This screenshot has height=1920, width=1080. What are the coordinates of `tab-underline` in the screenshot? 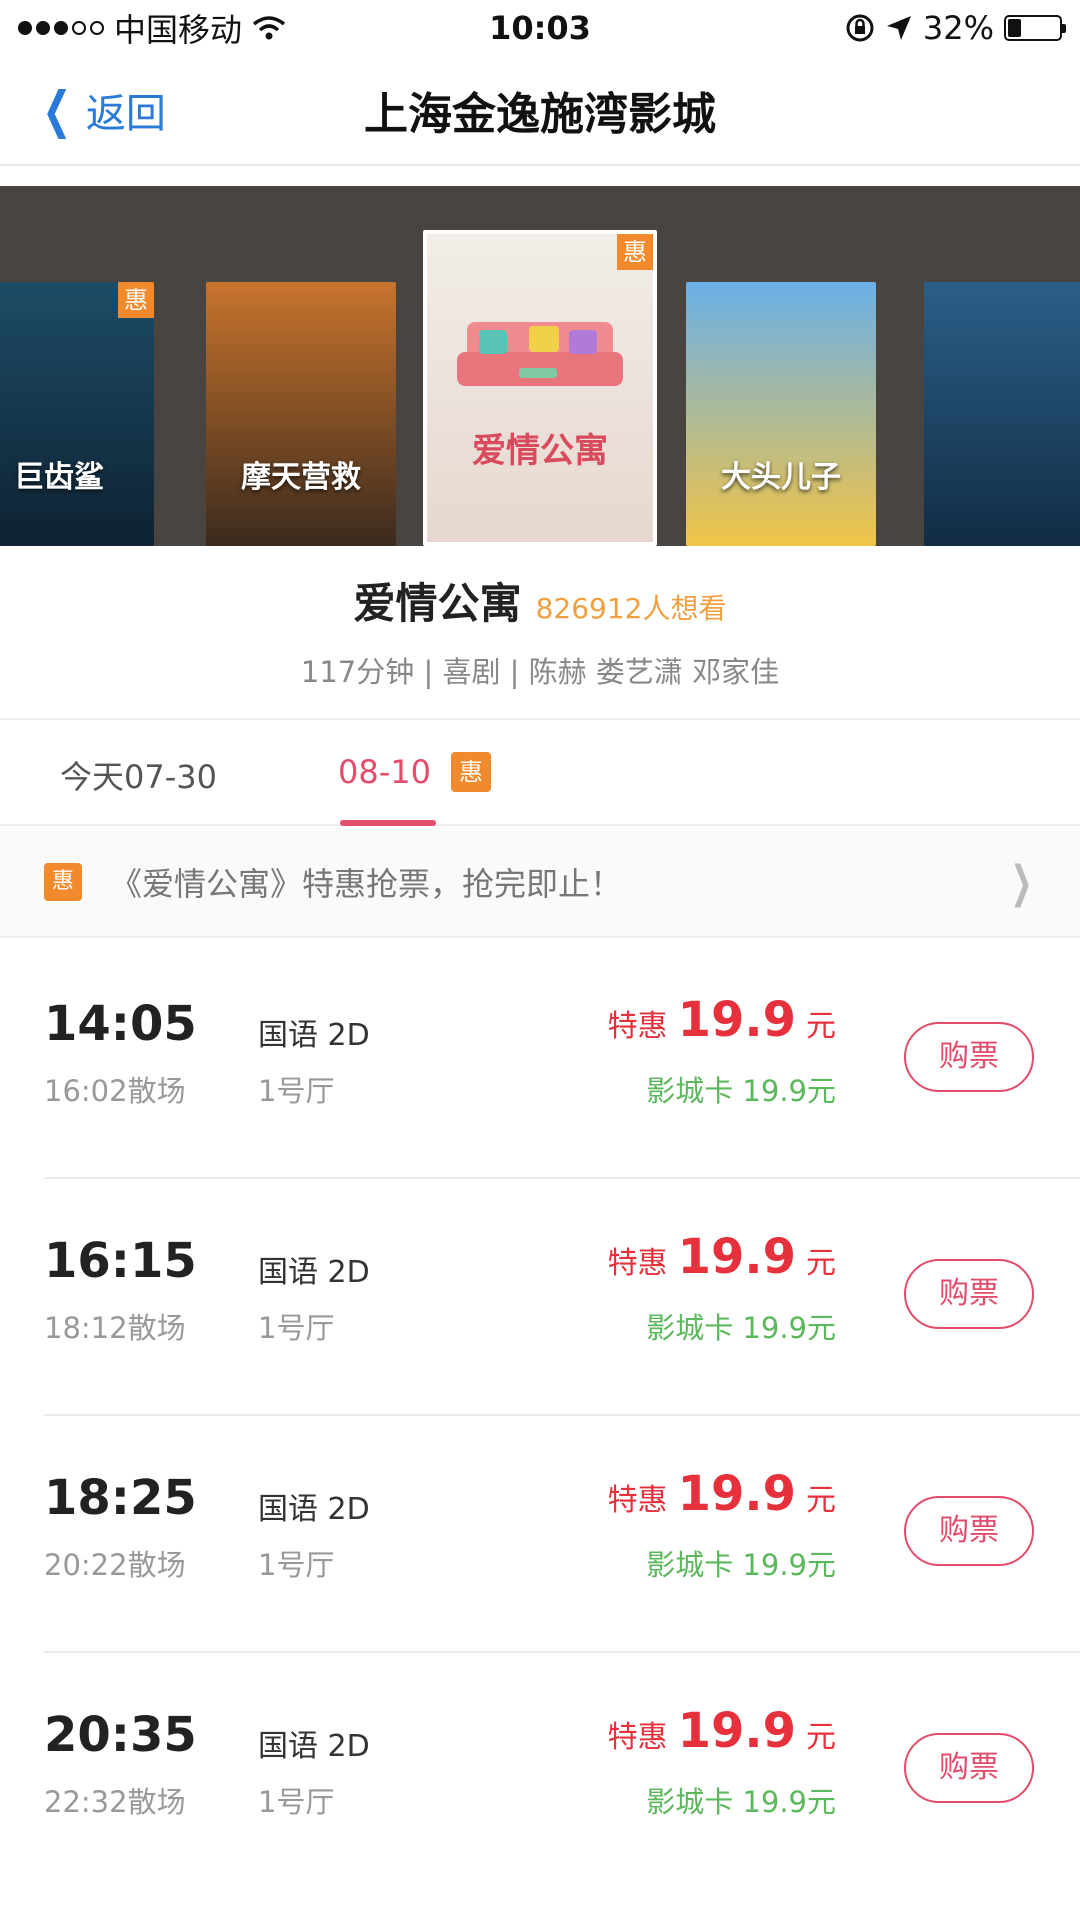 It's located at (388, 823).